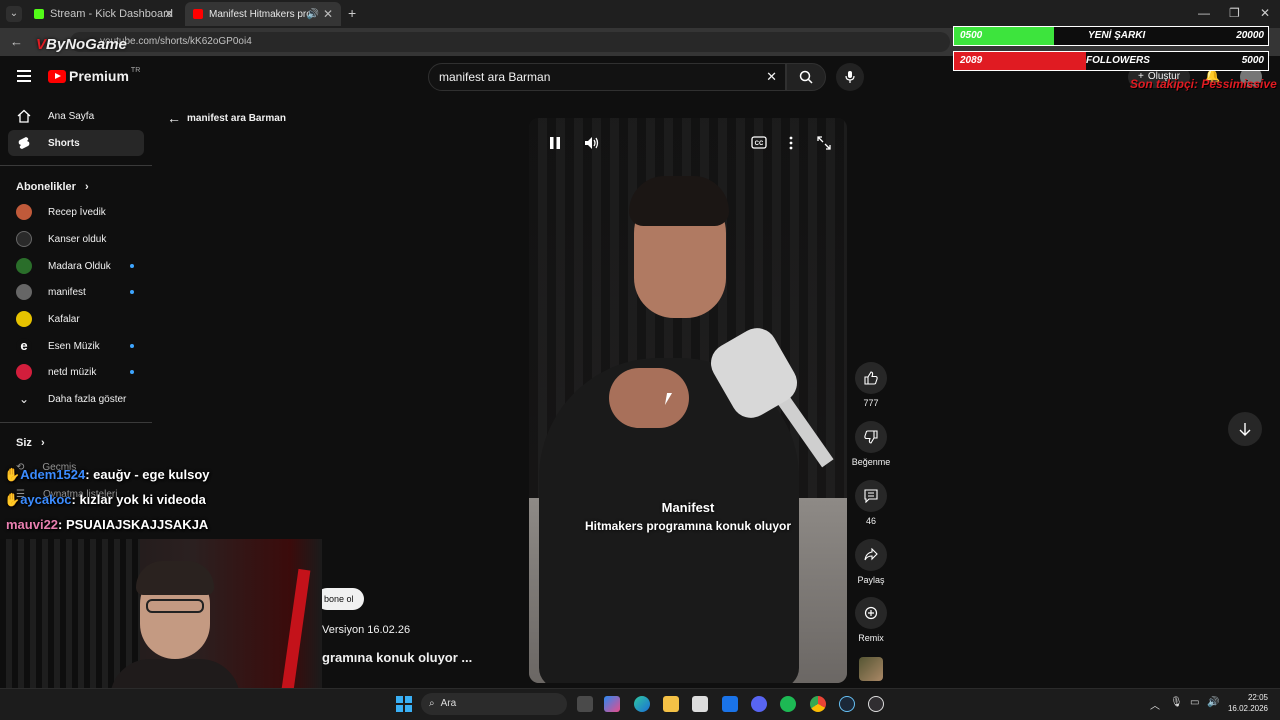 This screenshot has width=1280, height=720. Describe the element at coordinates (313, 14) in the screenshot. I see `speaker-icon: 🔊` at that location.